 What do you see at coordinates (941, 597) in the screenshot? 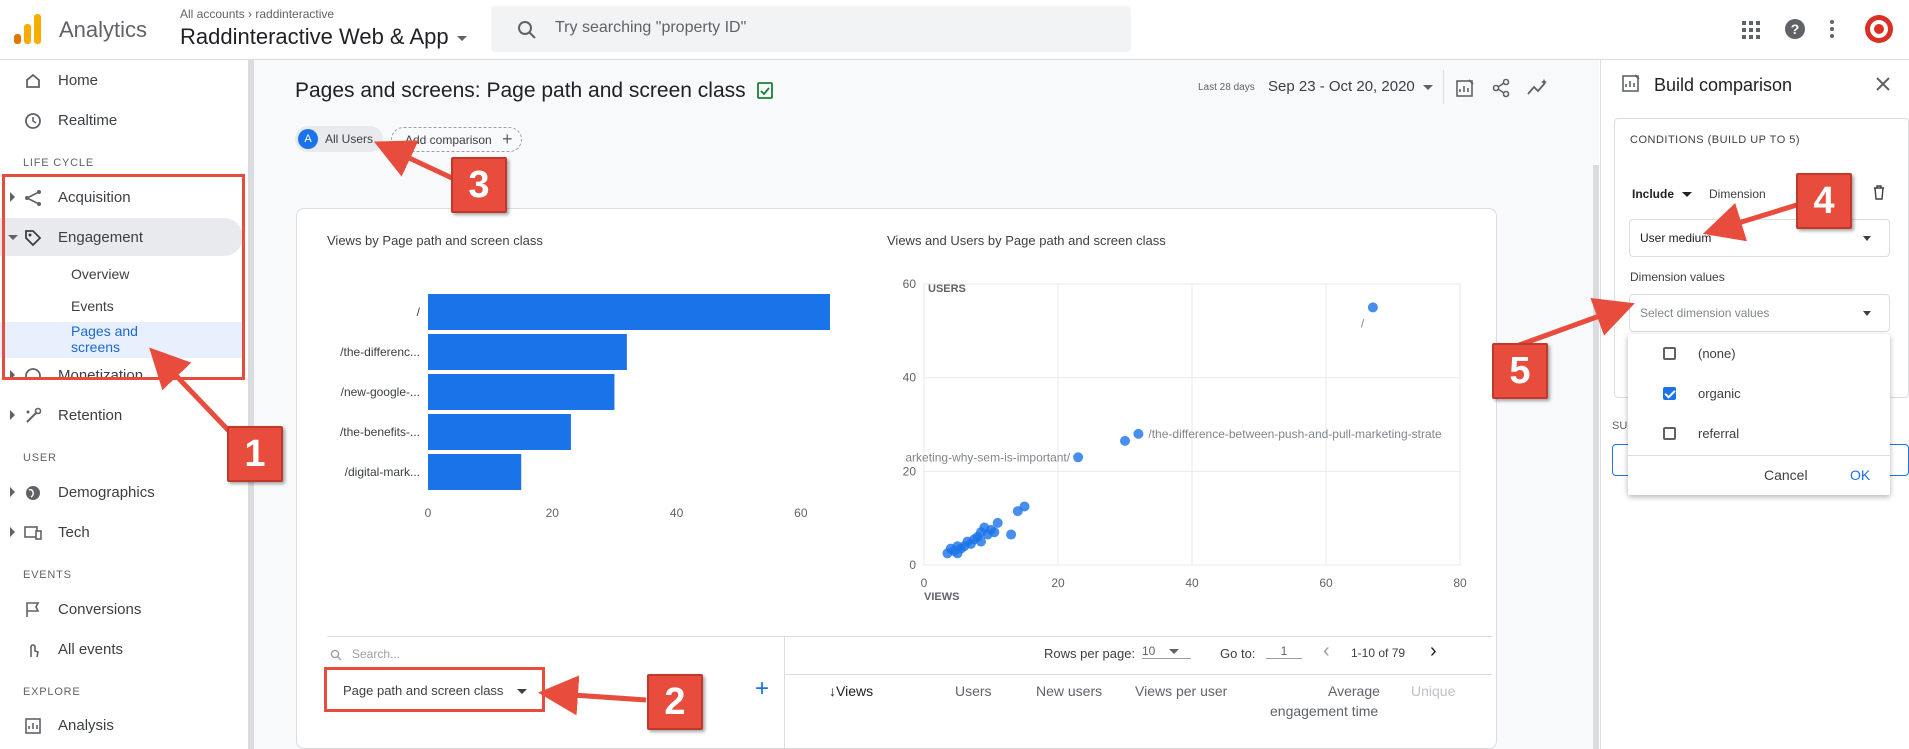
I see `x-axis-label: VIEWS` at bounding box center [941, 597].